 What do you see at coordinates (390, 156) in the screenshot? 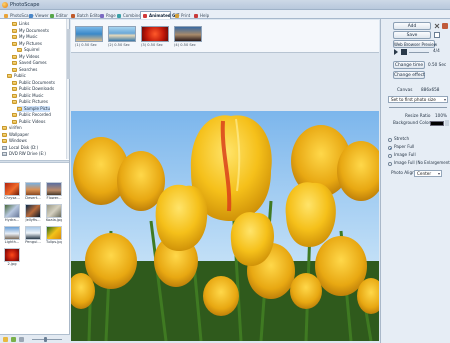
I see `image-full-radio` at bounding box center [390, 156].